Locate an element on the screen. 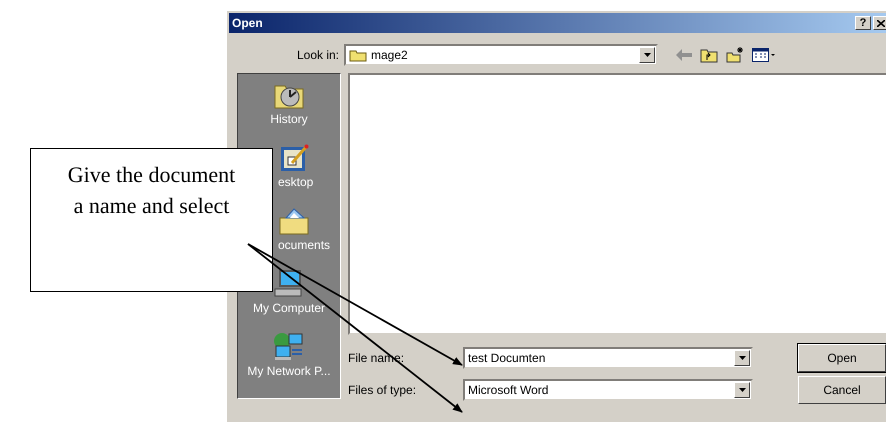 The height and width of the screenshot is (422, 886). look-in-label: Look in: is located at coordinates (317, 55).